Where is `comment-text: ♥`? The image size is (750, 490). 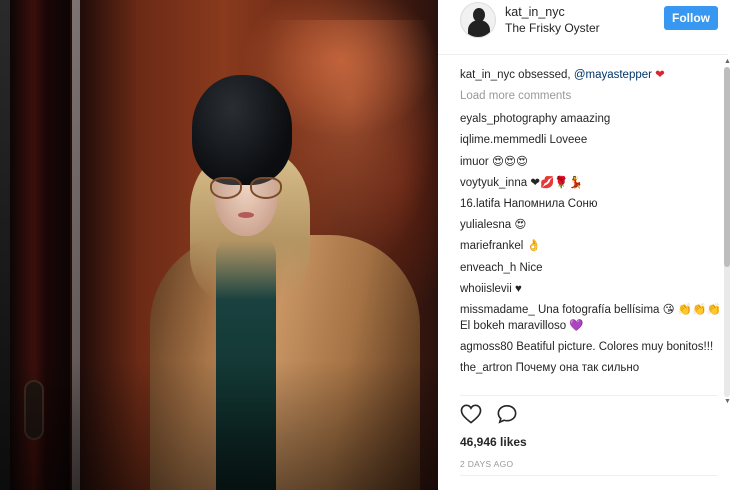
comment-text: ♥ is located at coordinates (518, 288).